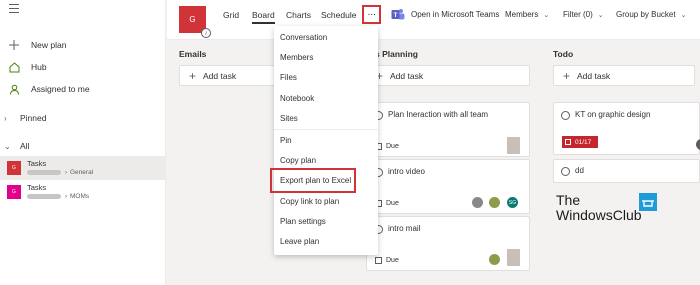 Image resolution: width=700 pixels, height=285 pixels. I want to click on group-by-dropdown: Group by Bucket ⌄, so click(651, 14).